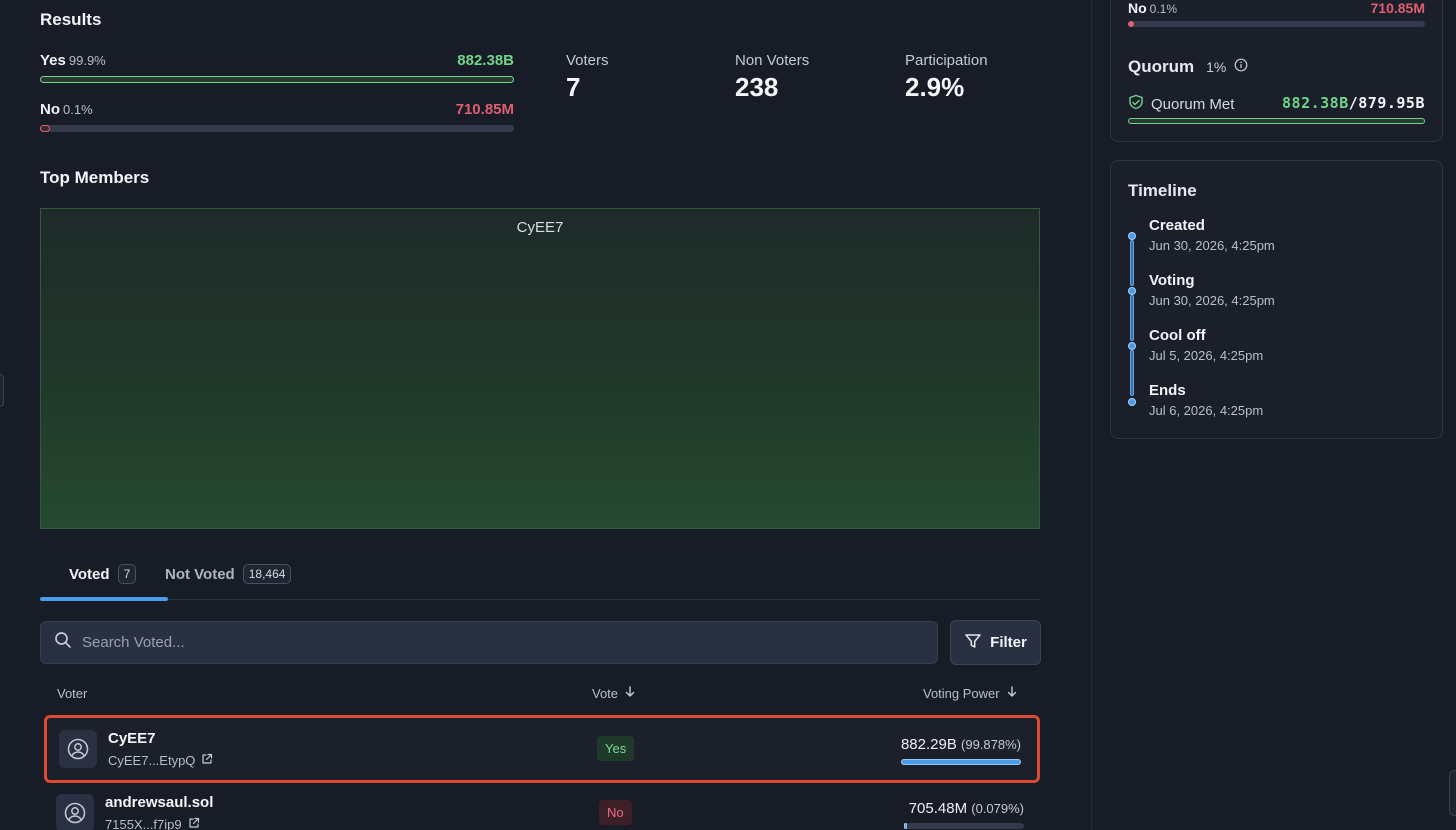 Image resolution: width=1456 pixels, height=830 pixels. Describe the element at coordinates (277, 128) in the screenshot. I see `no-progress-bar` at that location.